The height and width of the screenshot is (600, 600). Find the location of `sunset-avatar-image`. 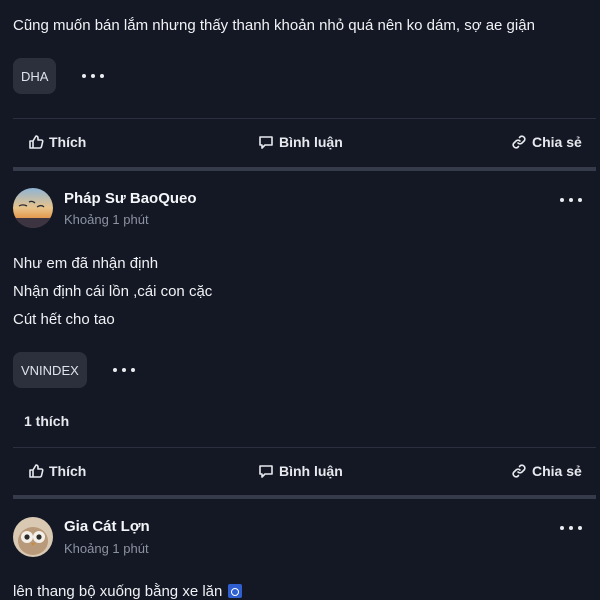

sunset-avatar-image is located at coordinates (33, 208).